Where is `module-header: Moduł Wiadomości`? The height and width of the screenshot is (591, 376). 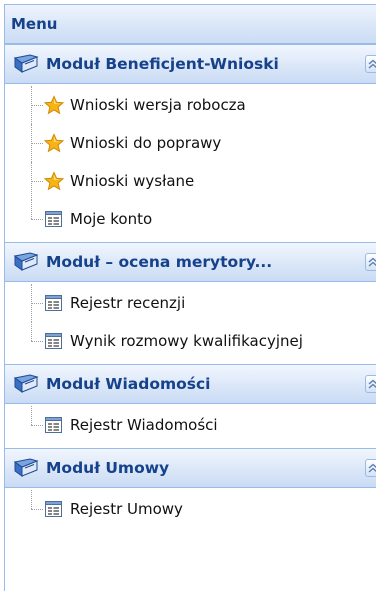
module-header: Moduł Wiadomości is located at coordinates (190, 384).